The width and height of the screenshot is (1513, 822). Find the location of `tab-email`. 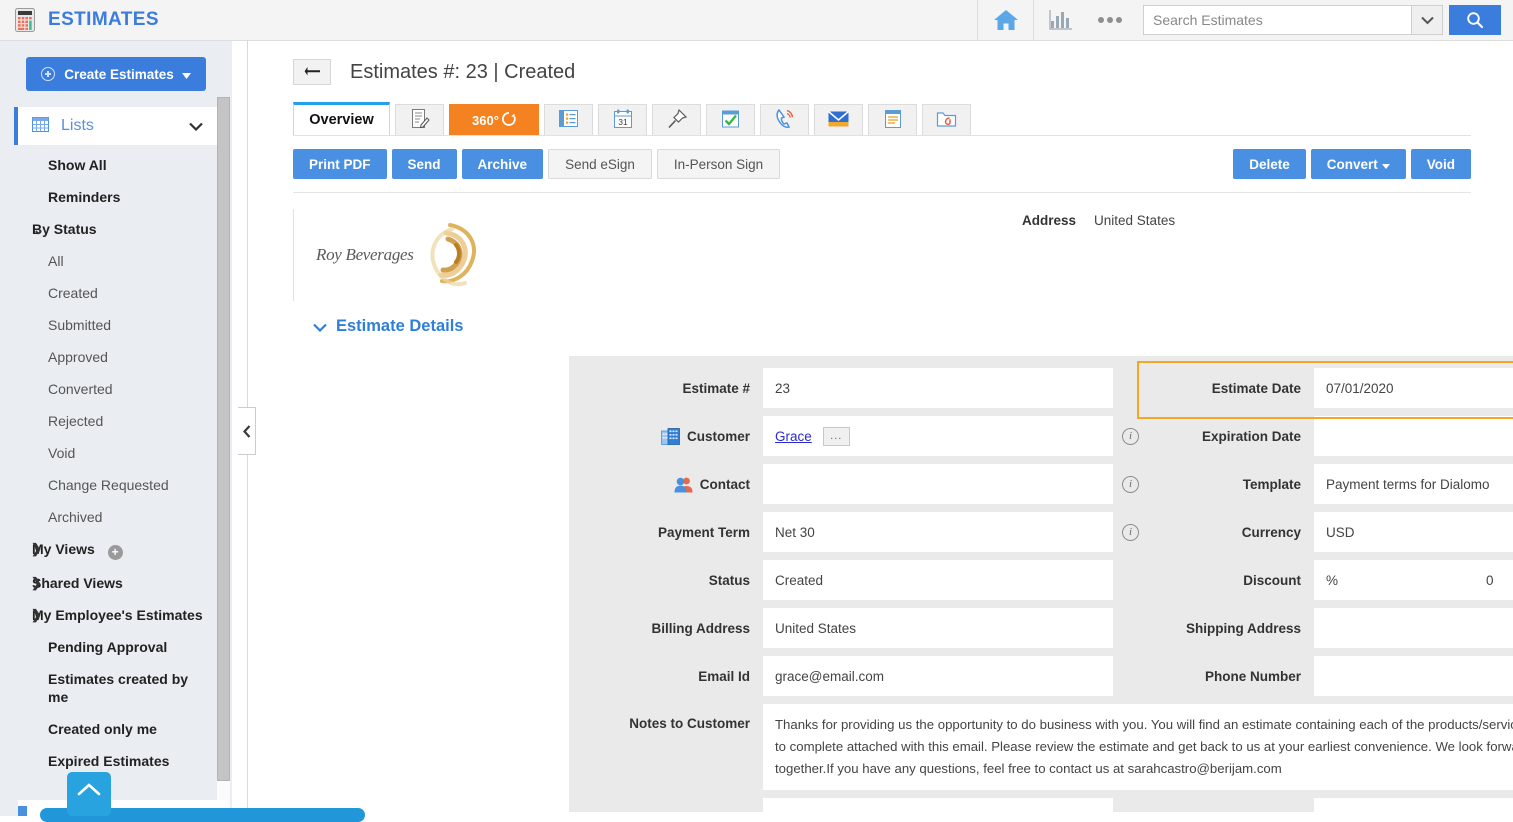

tab-email is located at coordinates (838, 120).